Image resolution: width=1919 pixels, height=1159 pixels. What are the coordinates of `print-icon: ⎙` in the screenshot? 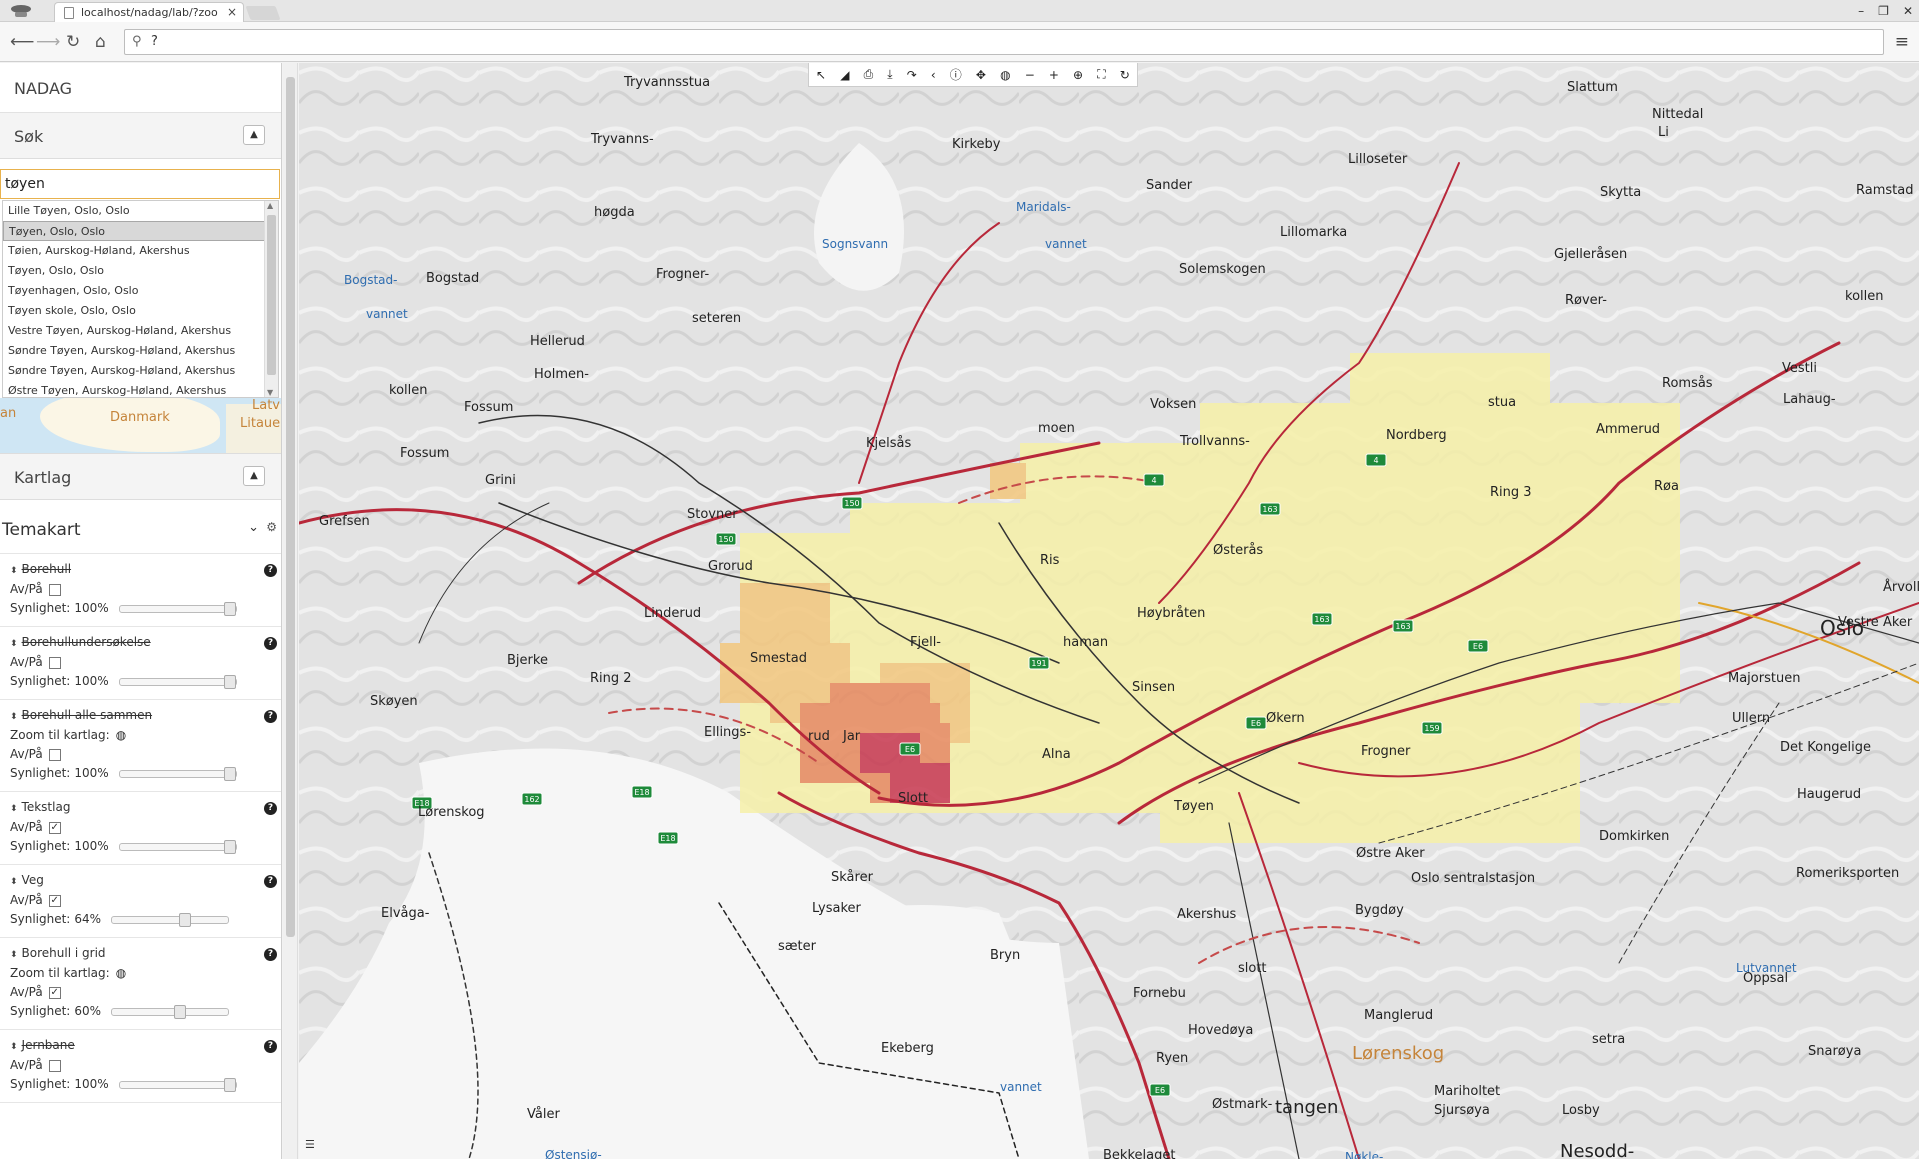 It's located at (869, 74).